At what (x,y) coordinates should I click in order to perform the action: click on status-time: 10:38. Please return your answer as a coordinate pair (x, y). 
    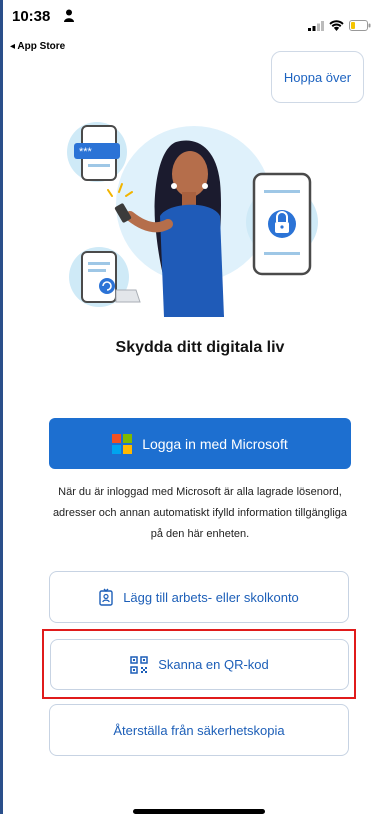
    Looking at the image, I should click on (31, 16).